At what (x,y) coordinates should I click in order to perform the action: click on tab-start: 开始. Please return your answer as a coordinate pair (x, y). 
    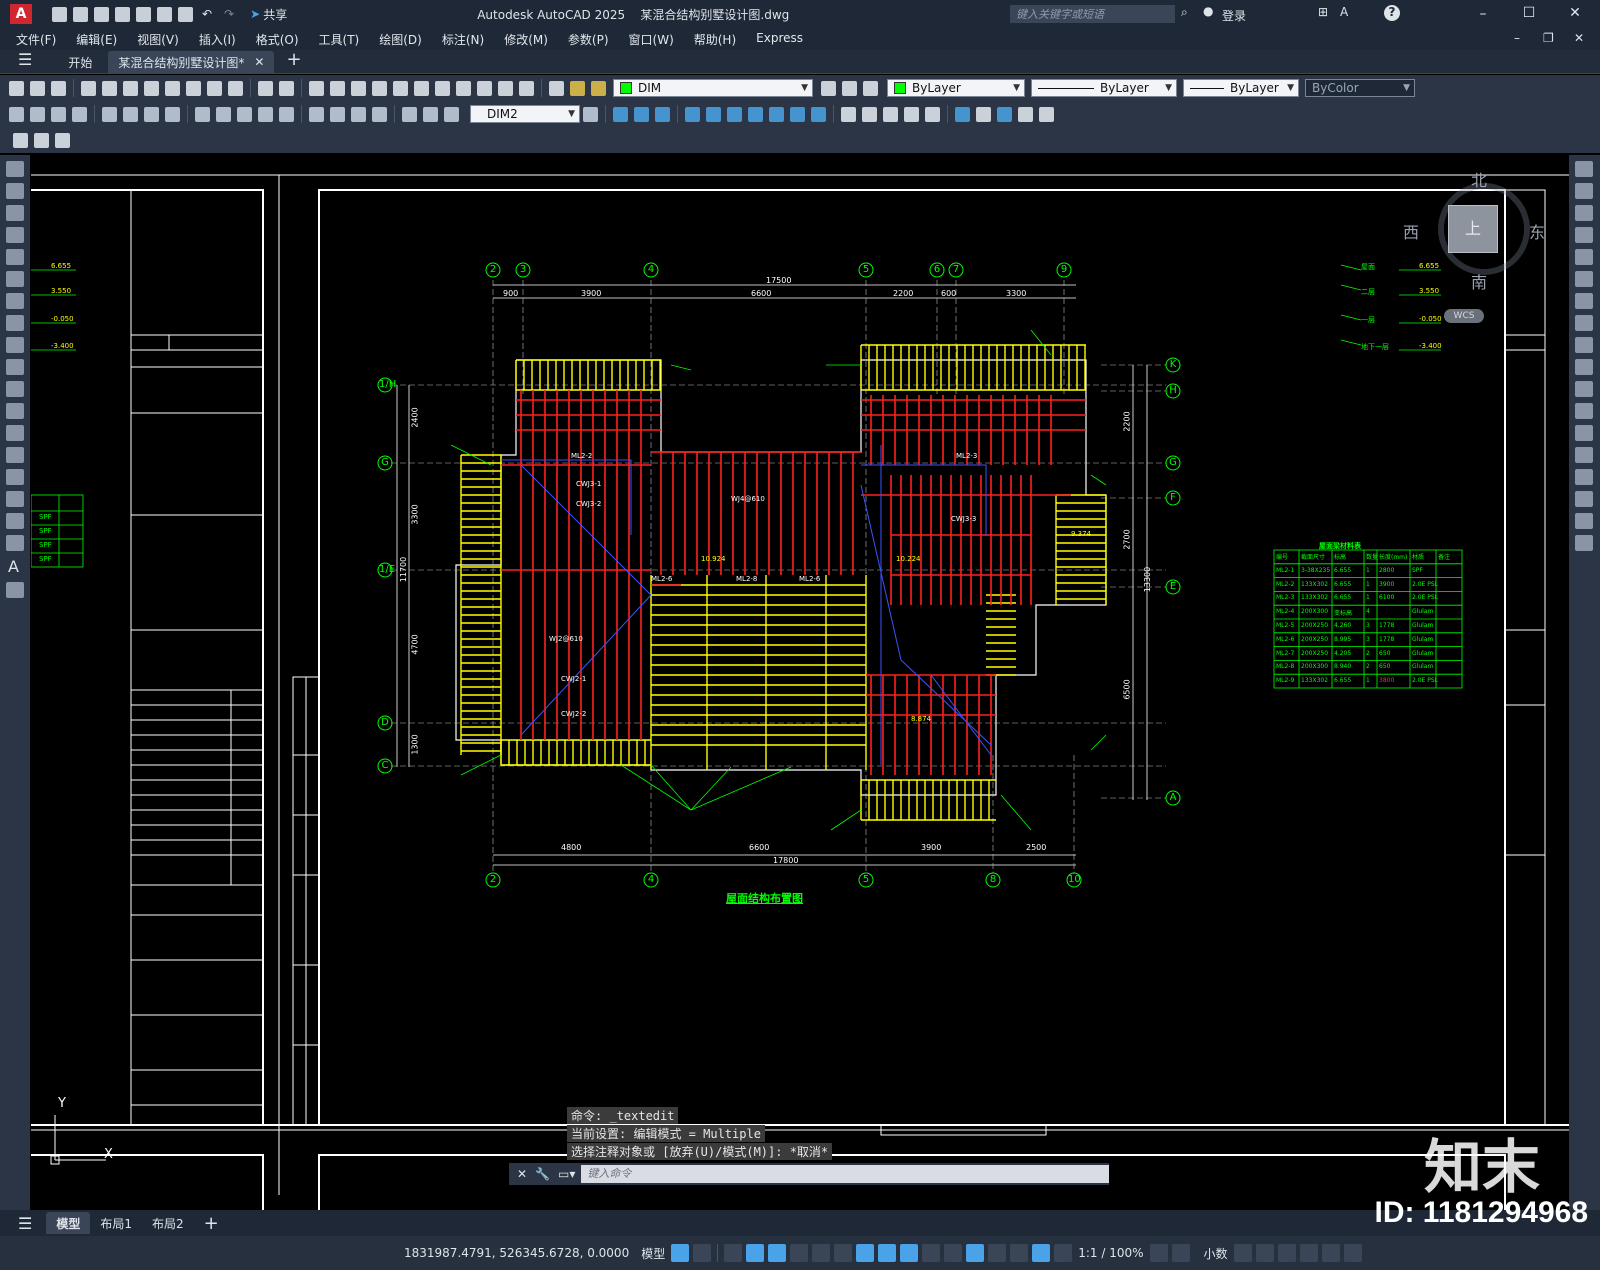
    Looking at the image, I should click on (80, 62).